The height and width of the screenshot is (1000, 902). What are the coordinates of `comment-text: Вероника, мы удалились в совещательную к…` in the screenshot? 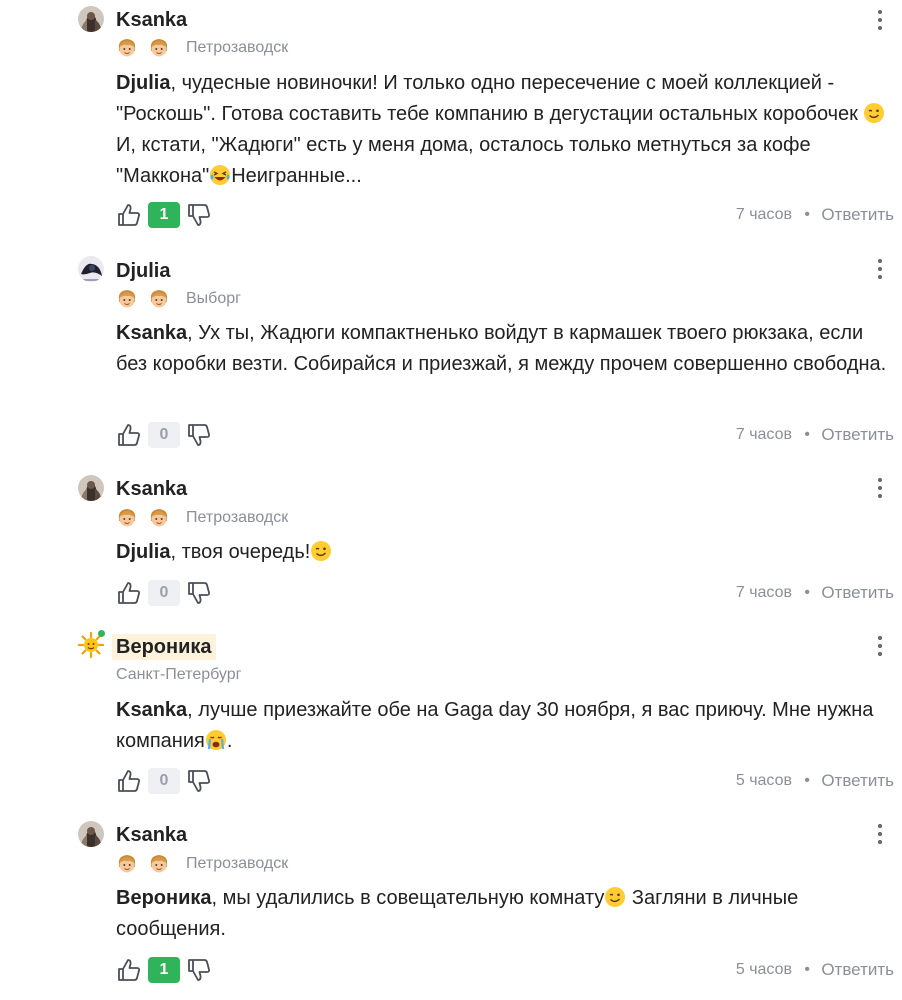 It's located at (457, 913).